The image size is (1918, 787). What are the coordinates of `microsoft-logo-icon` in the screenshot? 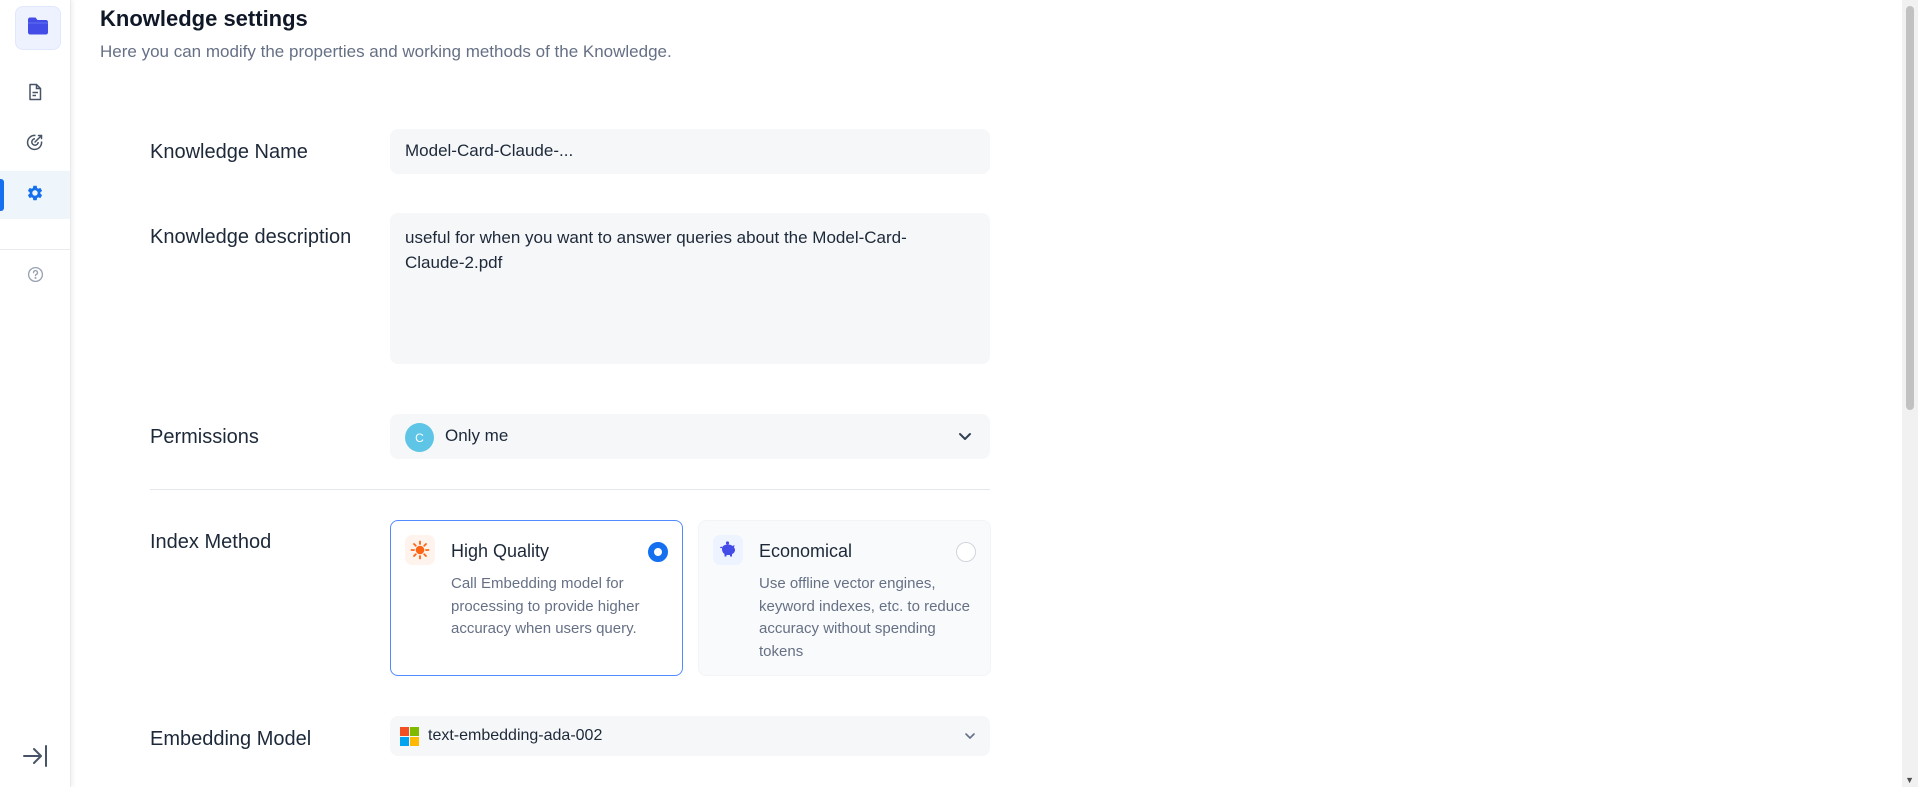 It's located at (409, 739).